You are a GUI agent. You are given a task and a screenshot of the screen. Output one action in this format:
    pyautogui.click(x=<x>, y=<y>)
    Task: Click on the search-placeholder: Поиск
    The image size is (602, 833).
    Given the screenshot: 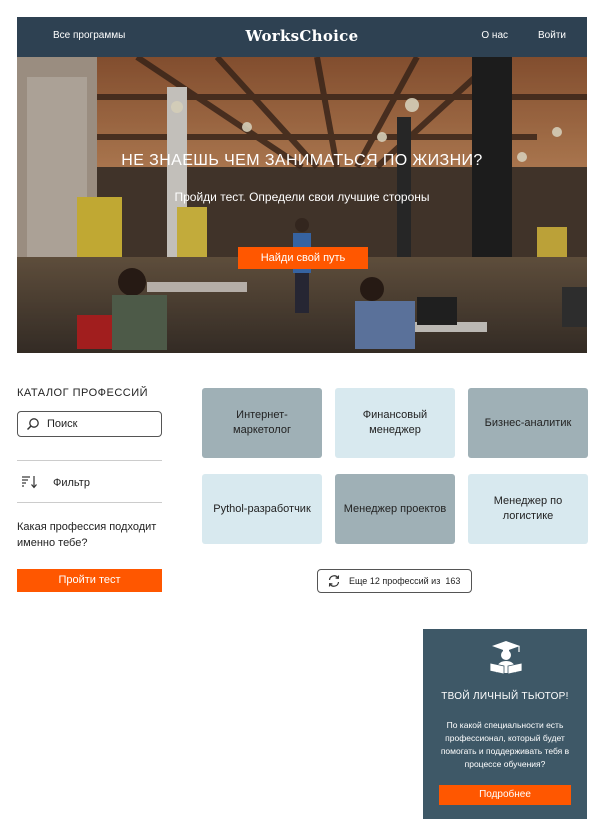 What is the action you would take?
    pyautogui.click(x=62, y=424)
    